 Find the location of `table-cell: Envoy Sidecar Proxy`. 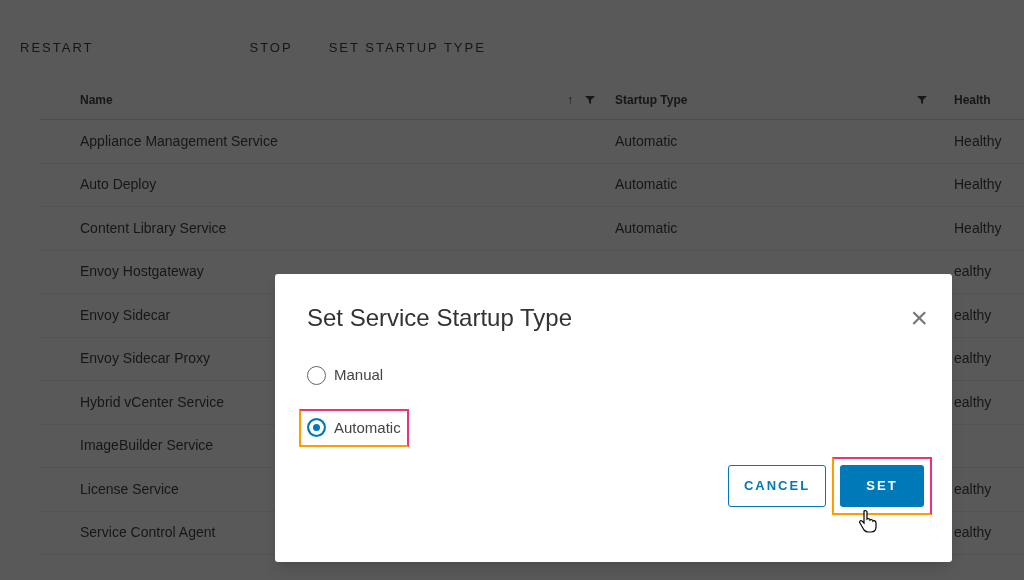

table-cell: Envoy Sidecar Proxy is located at coordinates (145, 358).